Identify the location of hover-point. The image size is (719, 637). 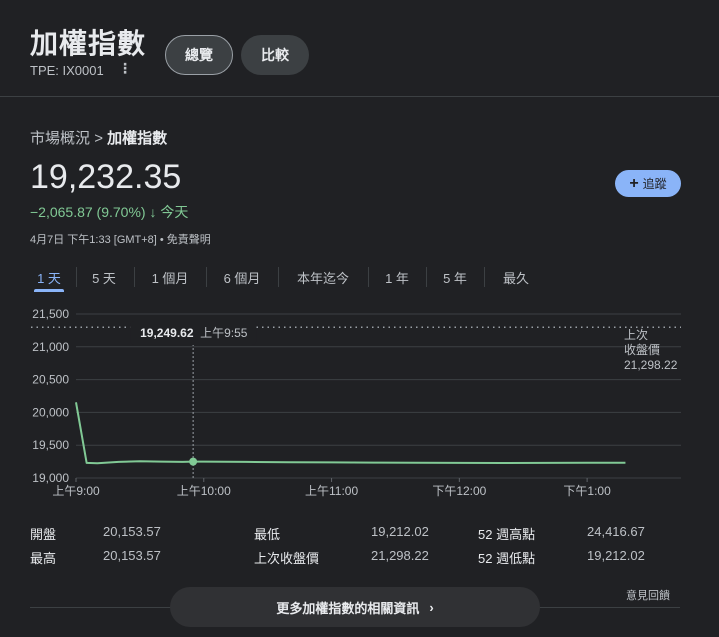
(193, 461).